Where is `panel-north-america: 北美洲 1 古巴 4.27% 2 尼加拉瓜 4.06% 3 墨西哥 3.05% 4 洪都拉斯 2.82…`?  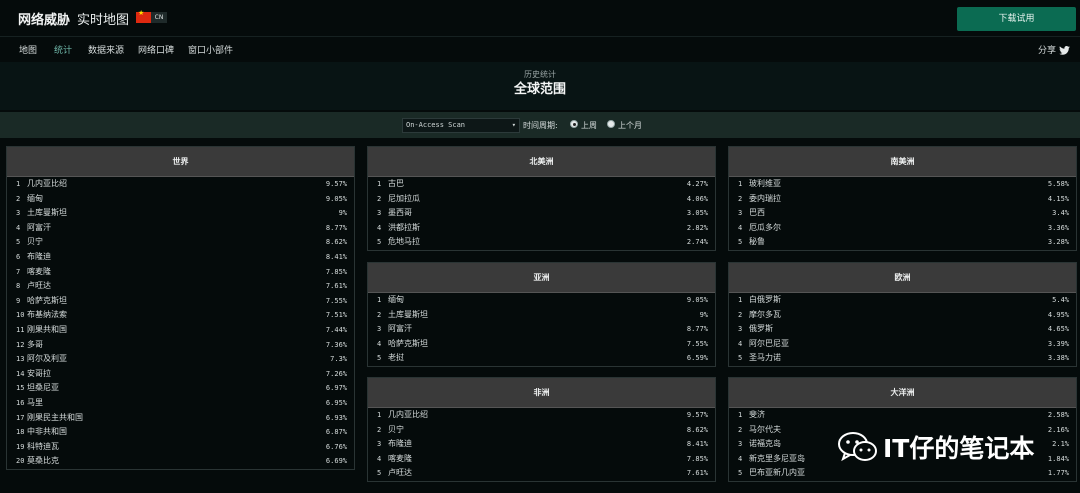 panel-north-america: 北美洲 1 古巴 4.27% 2 尼加拉瓜 4.06% 3 墨西哥 3.05% 4 洪都拉斯 2.82… is located at coordinates (541, 198).